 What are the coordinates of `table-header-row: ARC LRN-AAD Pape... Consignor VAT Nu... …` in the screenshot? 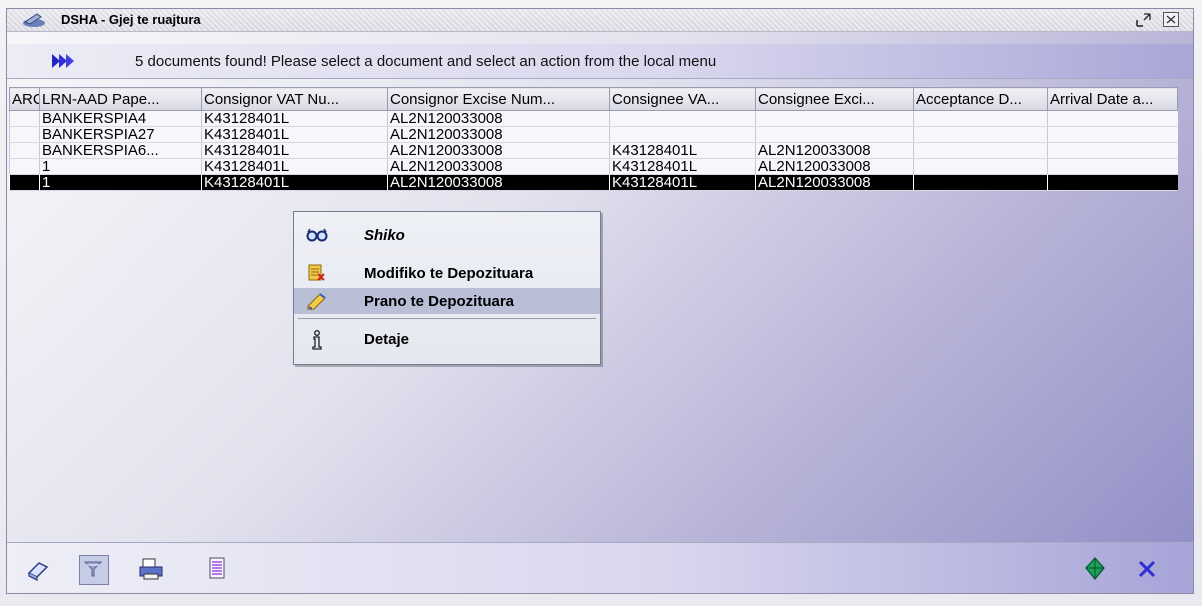 It's located at (593, 99).